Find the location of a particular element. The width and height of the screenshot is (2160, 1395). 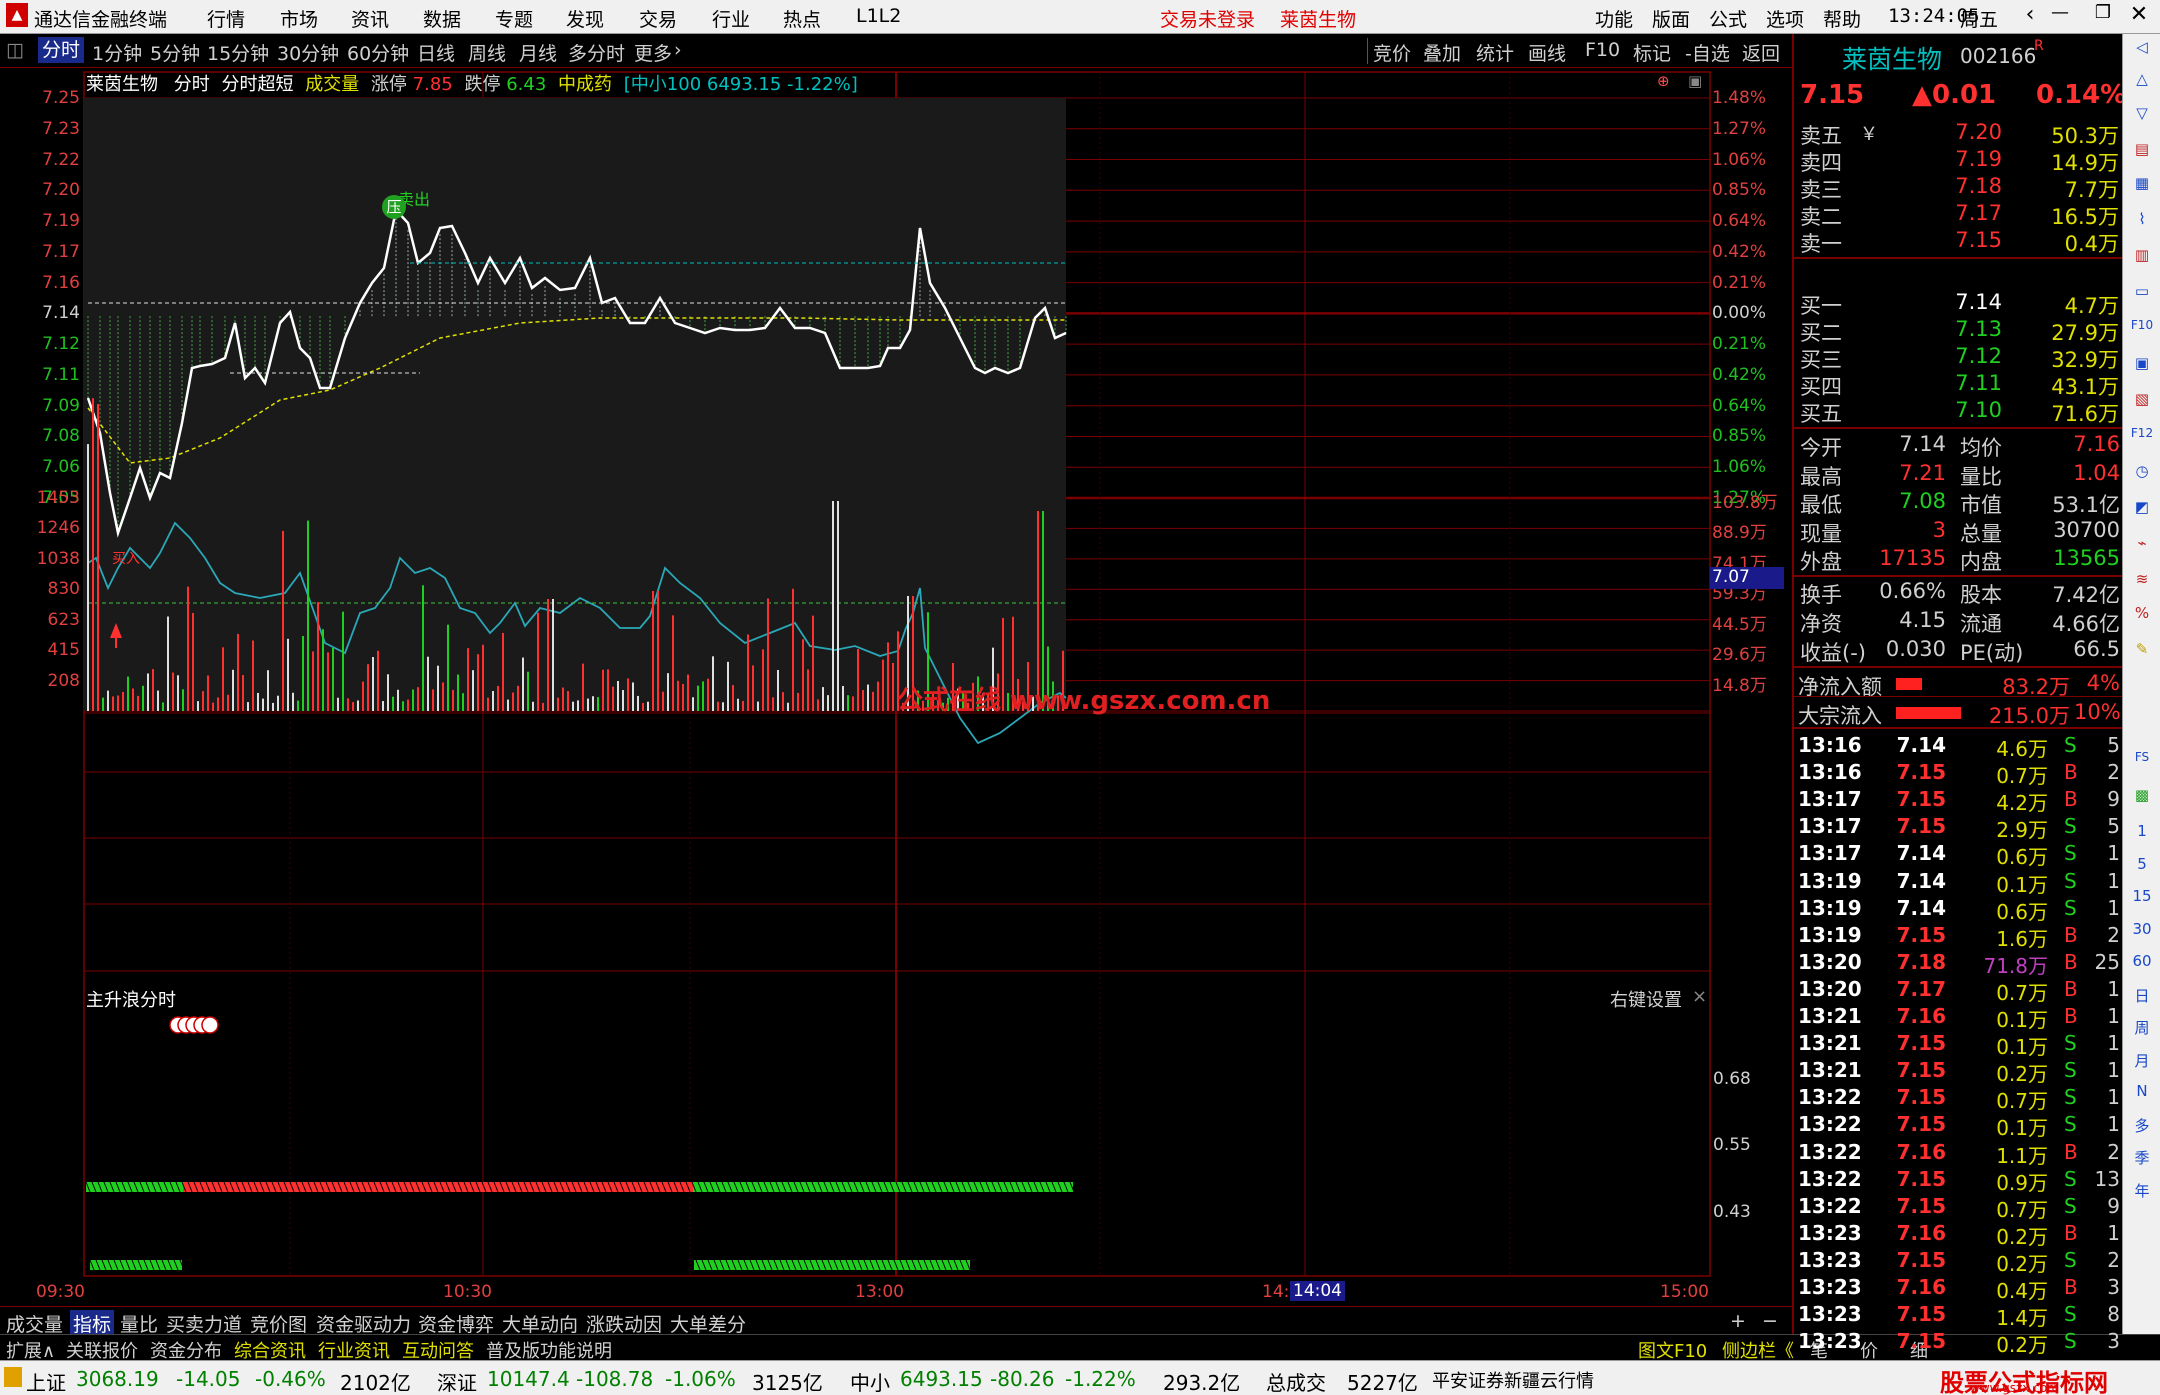

green-icon: ▩ is located at coordinates (2142, 798).